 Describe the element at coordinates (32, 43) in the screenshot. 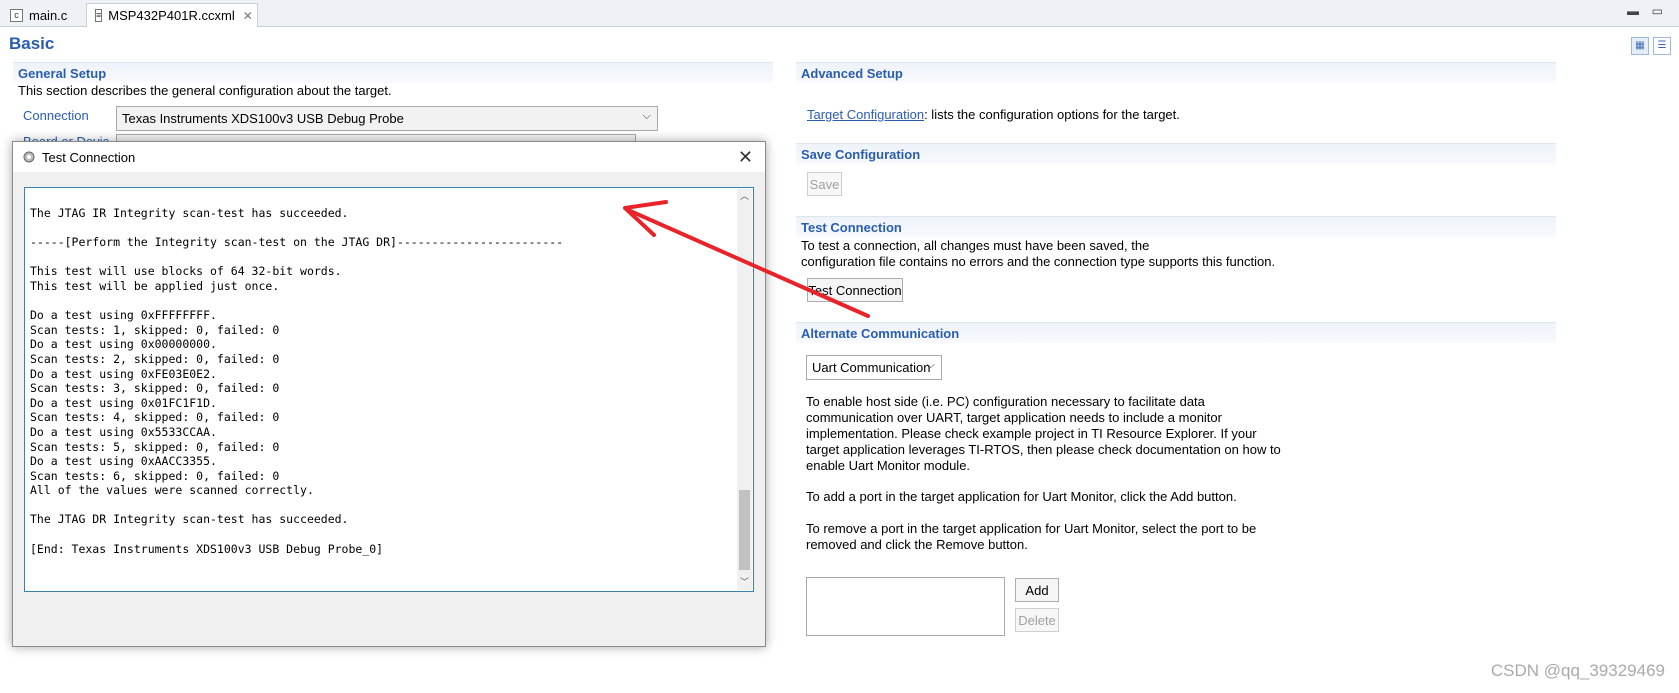

I see `page-title: Basic` at that location.